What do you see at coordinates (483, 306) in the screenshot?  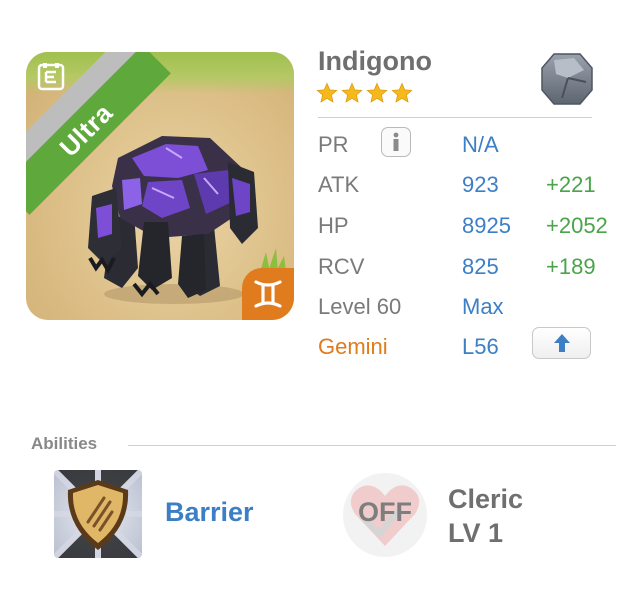 I see `level-value: Max` at bounding box center [483, 306].